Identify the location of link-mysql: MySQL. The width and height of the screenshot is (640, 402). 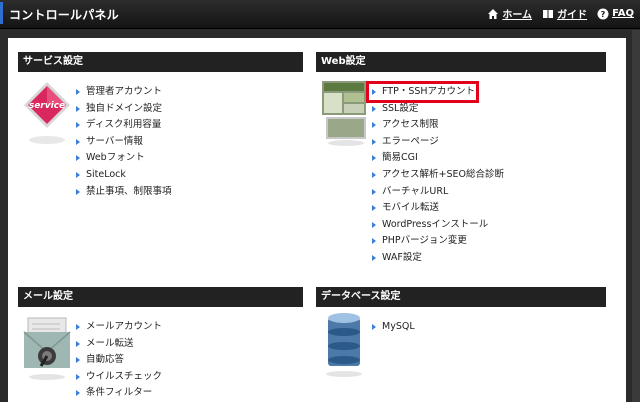
(393, 327).